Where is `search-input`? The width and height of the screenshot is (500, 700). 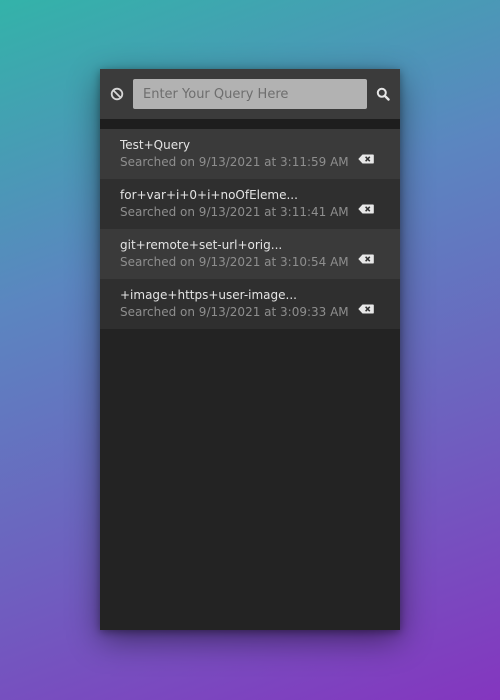 search-input is located at coordinates (250, 94).